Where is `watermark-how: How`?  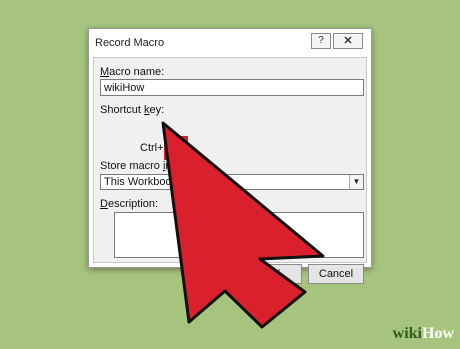
watermark-how: How is located at coordinates (438, 333).